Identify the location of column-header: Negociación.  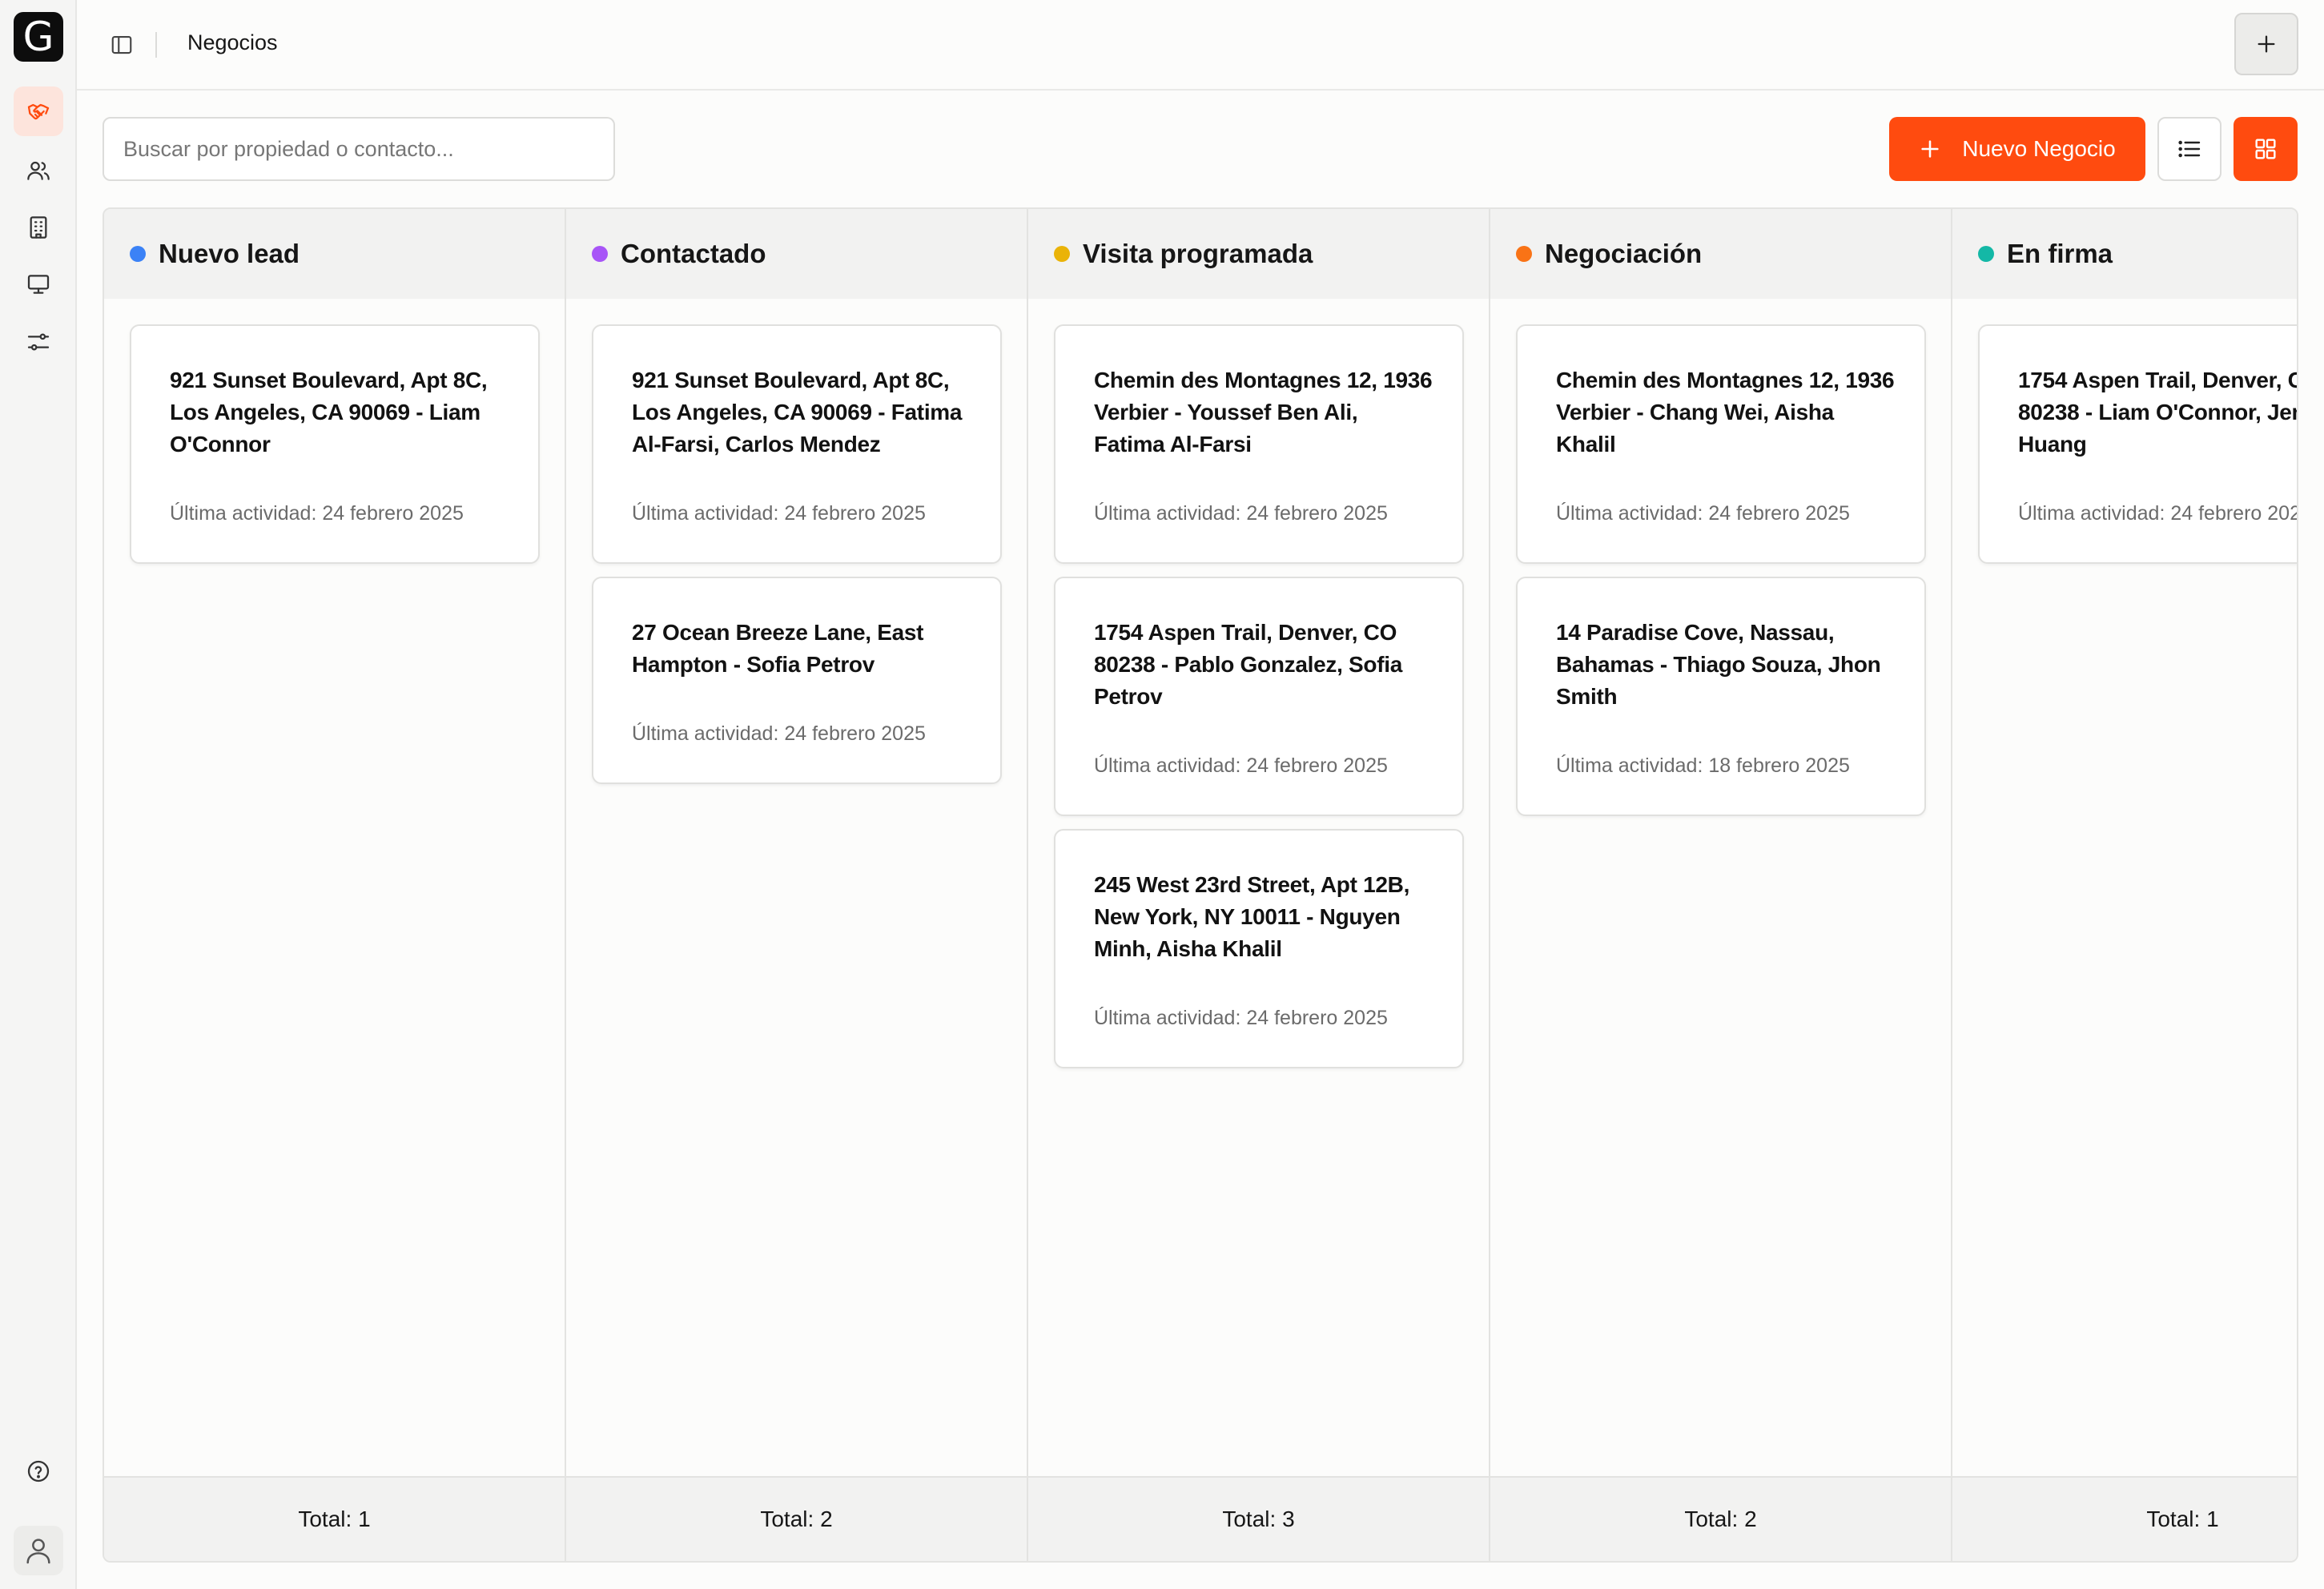
(1720, 254).